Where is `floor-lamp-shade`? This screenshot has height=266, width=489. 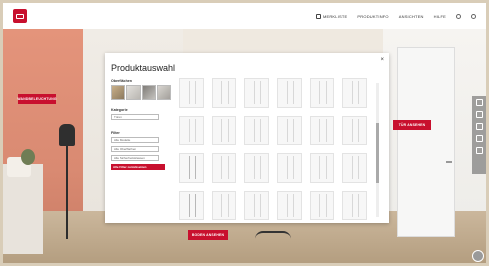
floor-lamp-shade is located at coordinates (67, 135).